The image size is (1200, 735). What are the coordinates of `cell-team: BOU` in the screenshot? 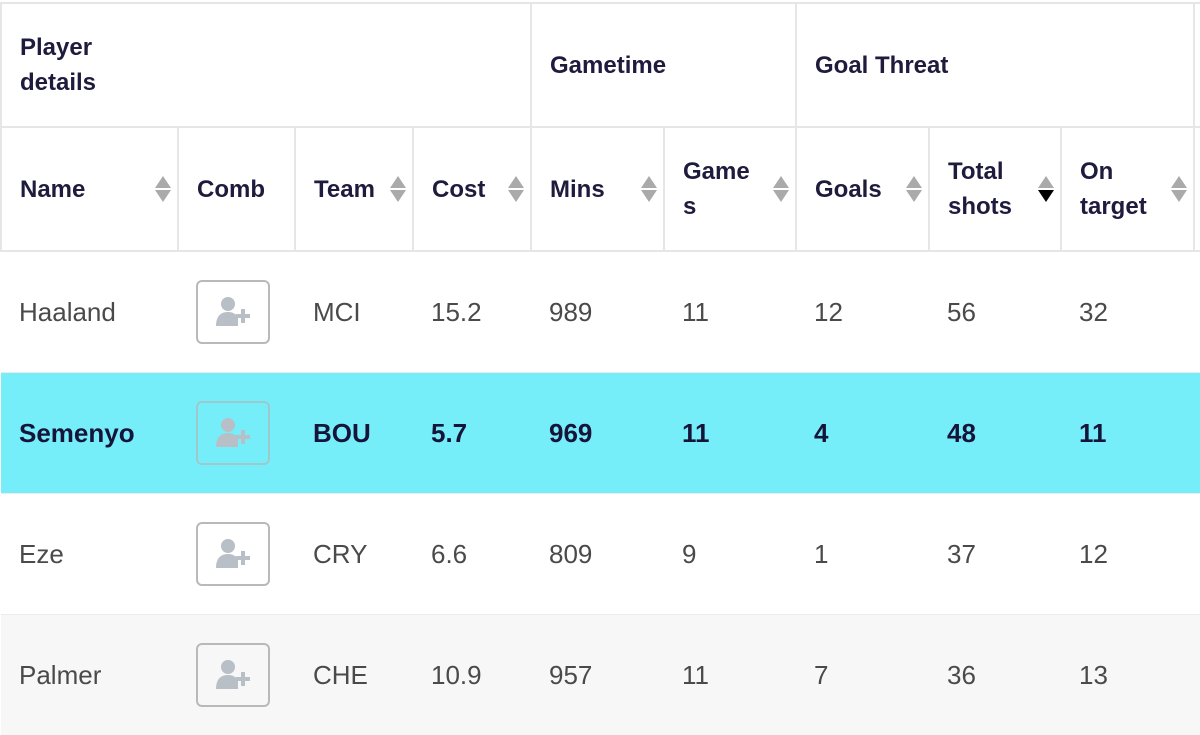 It's located at (354, 433).